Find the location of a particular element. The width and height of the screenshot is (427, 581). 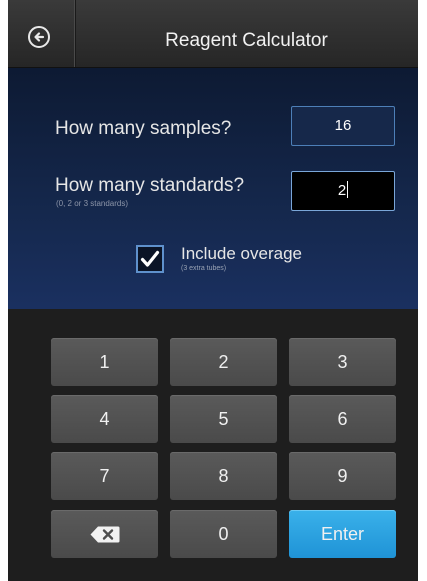

key-6: 6 is located at coordinates (342, 419).